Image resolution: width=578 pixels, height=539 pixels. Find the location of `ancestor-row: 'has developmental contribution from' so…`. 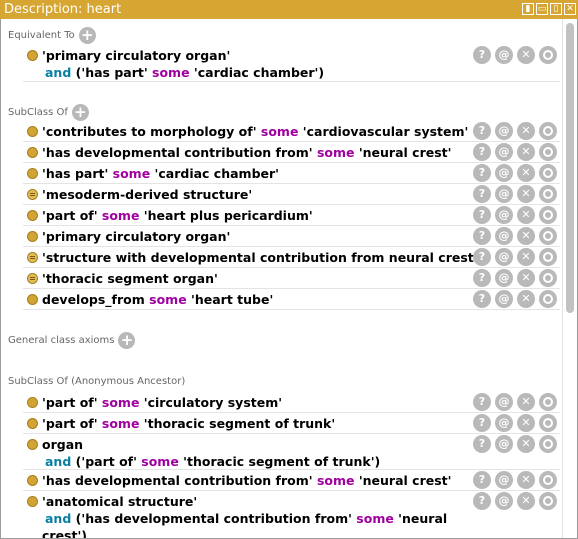

ancestor-row: 'has developmental contribution from' so… is located at coordinates (291, 480).